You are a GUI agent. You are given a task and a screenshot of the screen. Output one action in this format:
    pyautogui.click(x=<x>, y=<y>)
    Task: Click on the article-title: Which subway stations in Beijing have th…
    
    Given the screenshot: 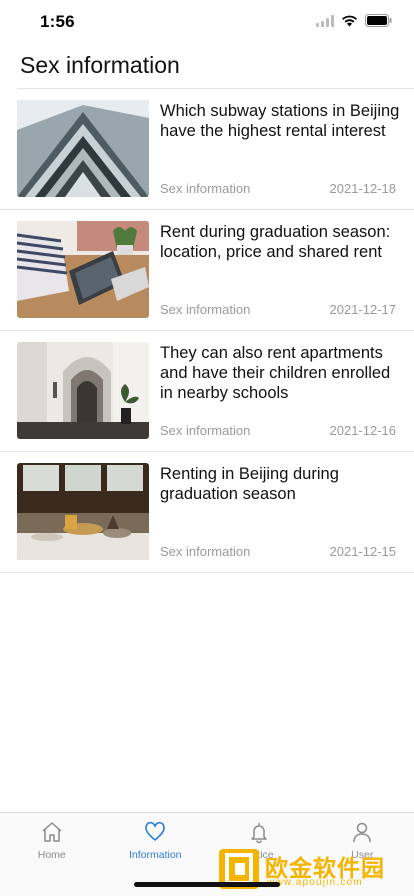 What is the action you would take?
    pyautogui.click(x=280, y=121)
    